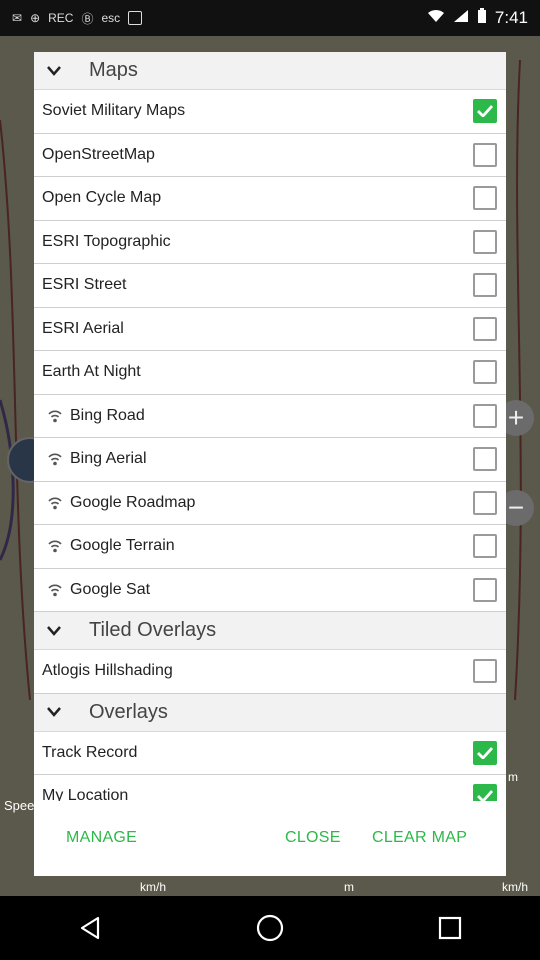 The width and height of the screenshot is (540, 960). I want to click on navigation-bar, so click(270, 928).